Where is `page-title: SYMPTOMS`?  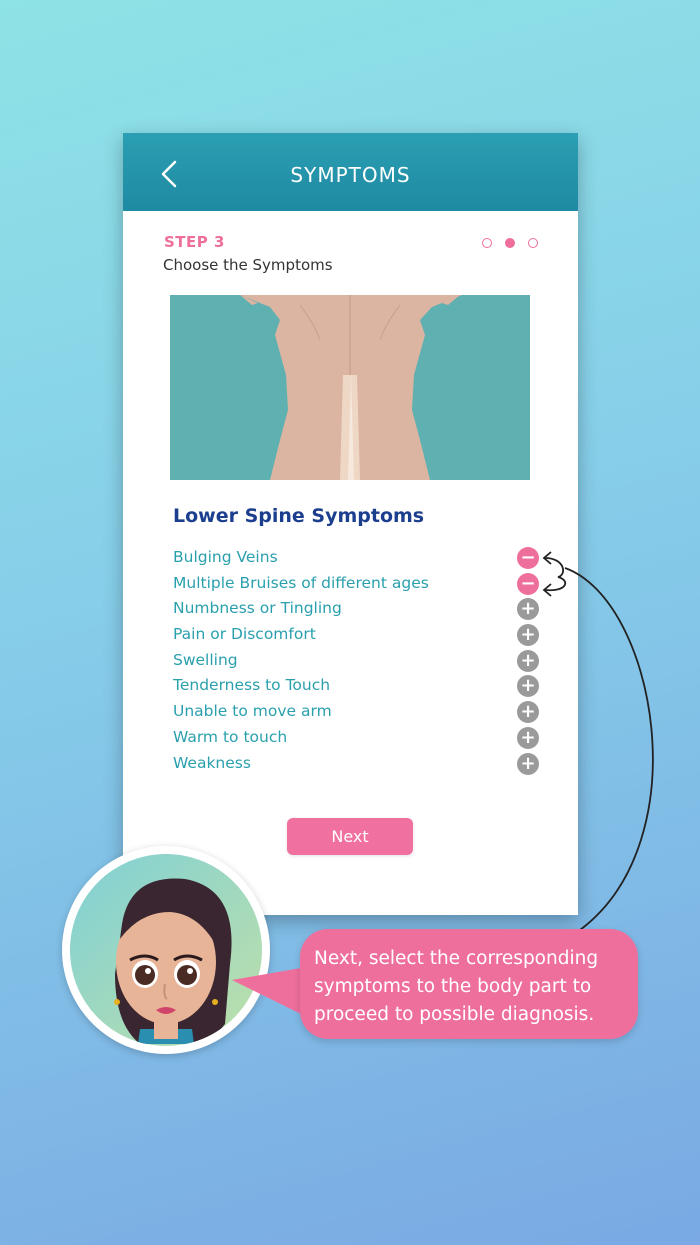
page-title: SYMPTOMS is located at coordinates (350, 175).